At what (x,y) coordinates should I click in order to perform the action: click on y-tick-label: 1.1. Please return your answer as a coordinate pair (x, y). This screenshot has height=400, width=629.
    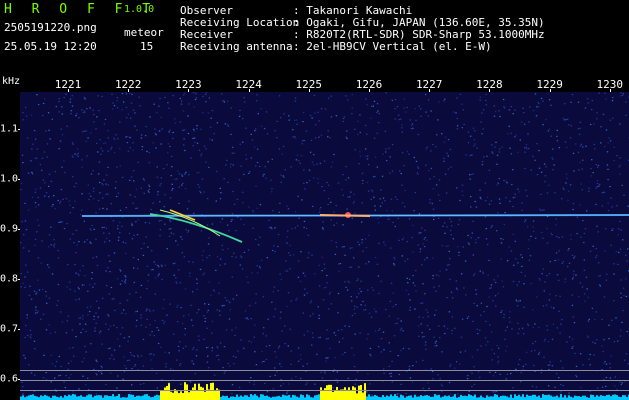
    Looking at the image, I should click on (9, 129).